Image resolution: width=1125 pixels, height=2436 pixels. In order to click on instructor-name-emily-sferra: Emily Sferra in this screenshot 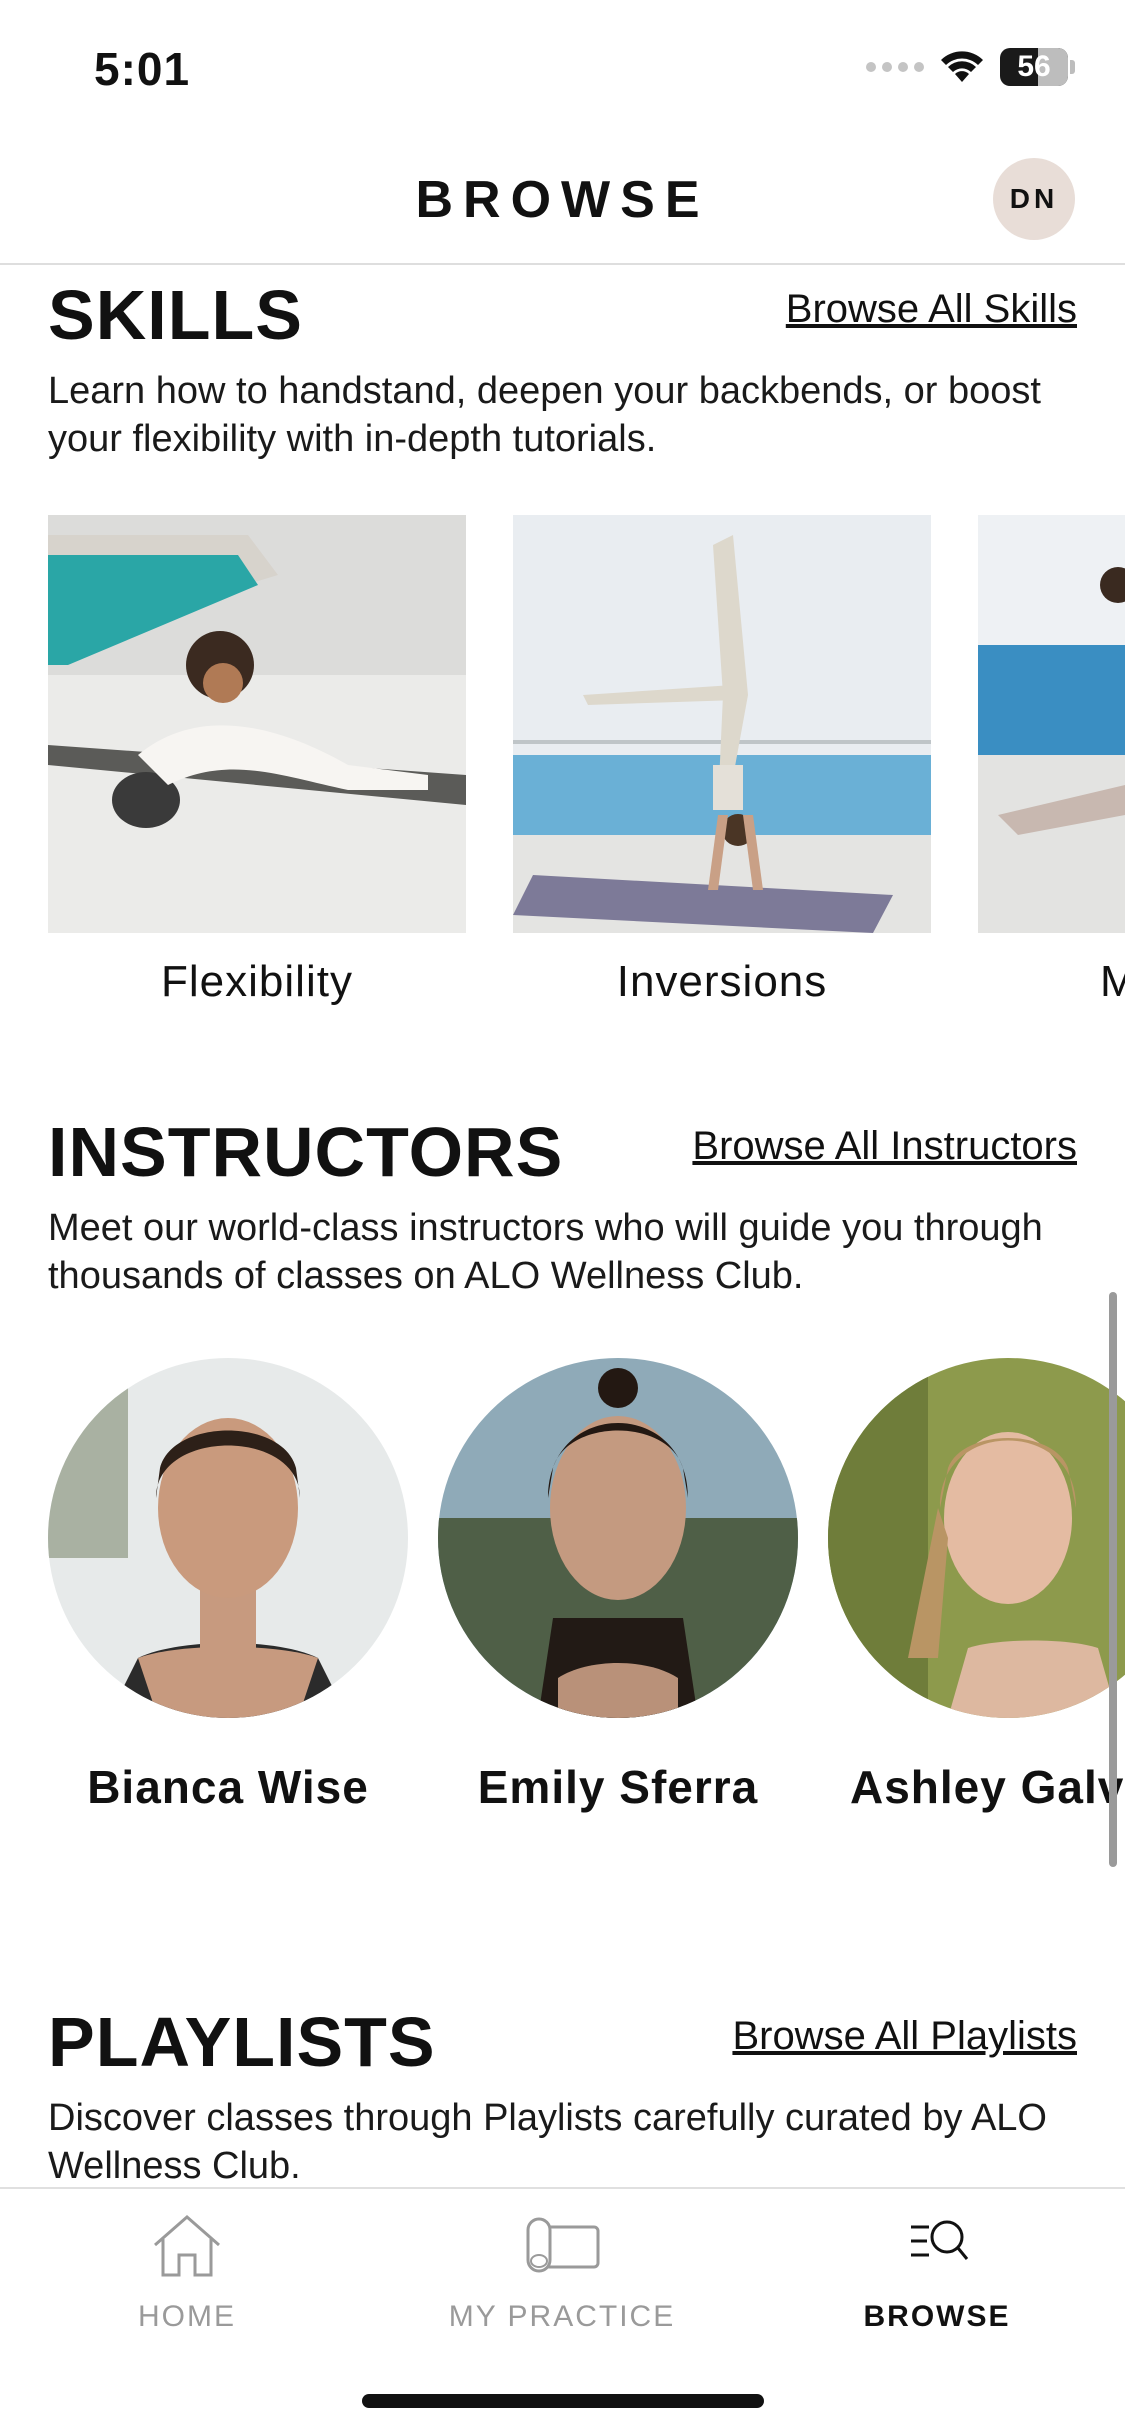, I will do `click(618, 1787)`.